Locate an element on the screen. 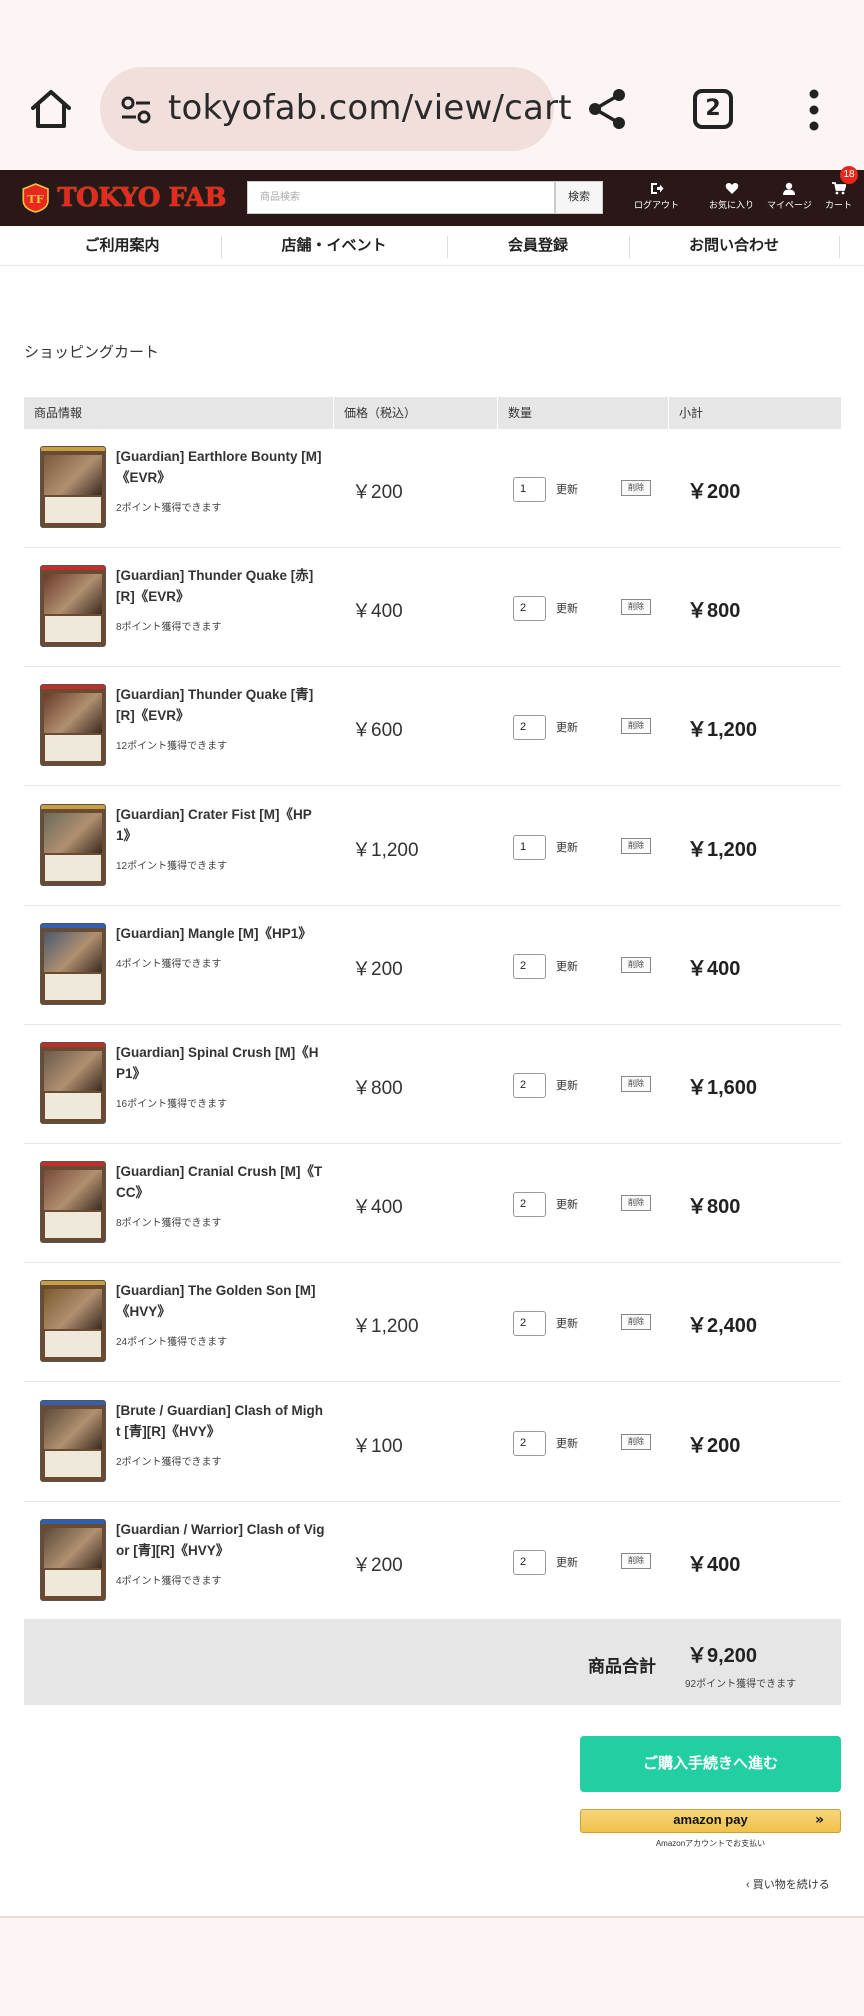 Image resolution: width=864 pixels, height=2016 pixels. product-name: [Guardian] Crater Fist [M]《HP1》 is located at coordinates (221, 825).